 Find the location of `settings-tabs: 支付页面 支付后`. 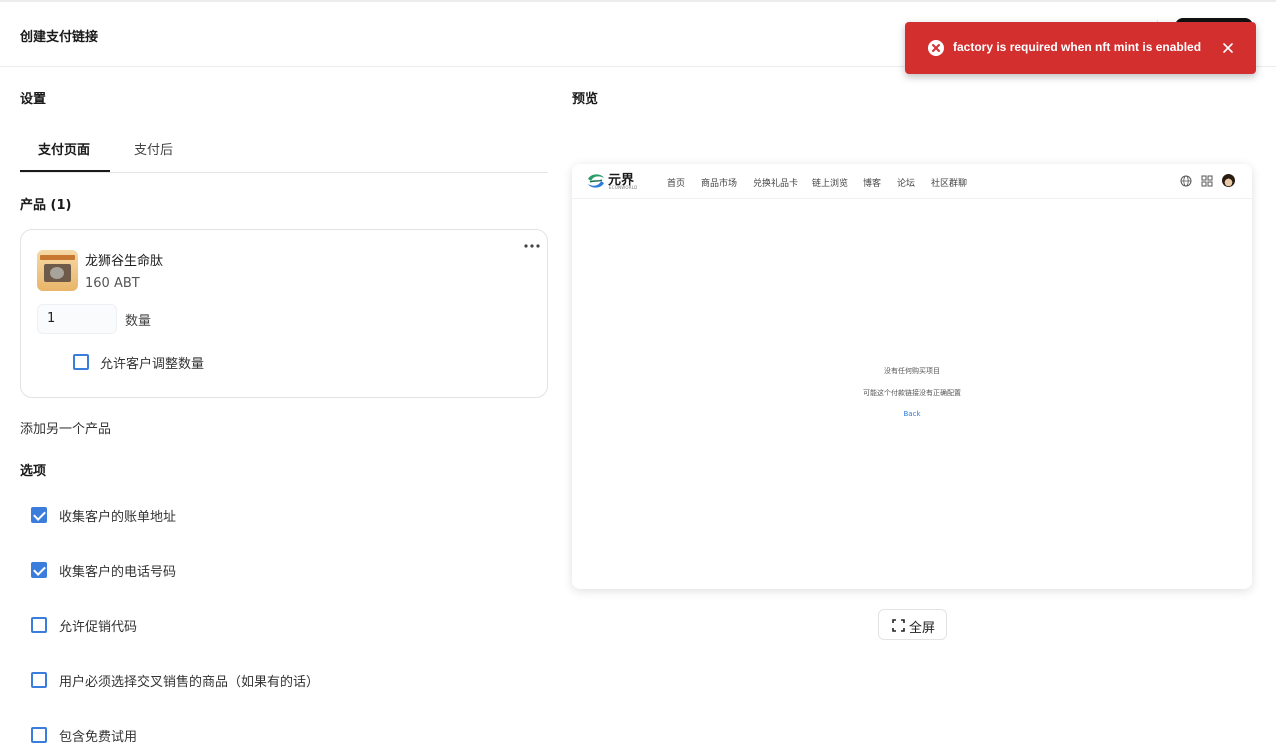

settings-tabs: 支付页面 支付后 is located at coordinates (284, 149).